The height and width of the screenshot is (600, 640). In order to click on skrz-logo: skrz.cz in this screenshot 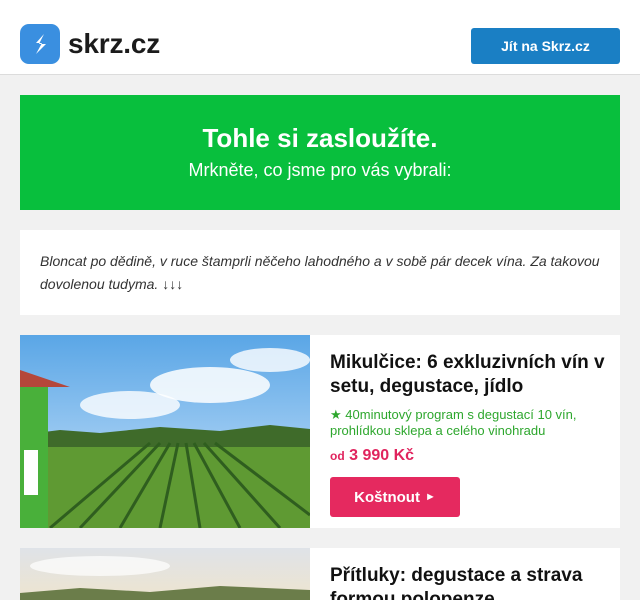, I will do `click(90, 44)`.